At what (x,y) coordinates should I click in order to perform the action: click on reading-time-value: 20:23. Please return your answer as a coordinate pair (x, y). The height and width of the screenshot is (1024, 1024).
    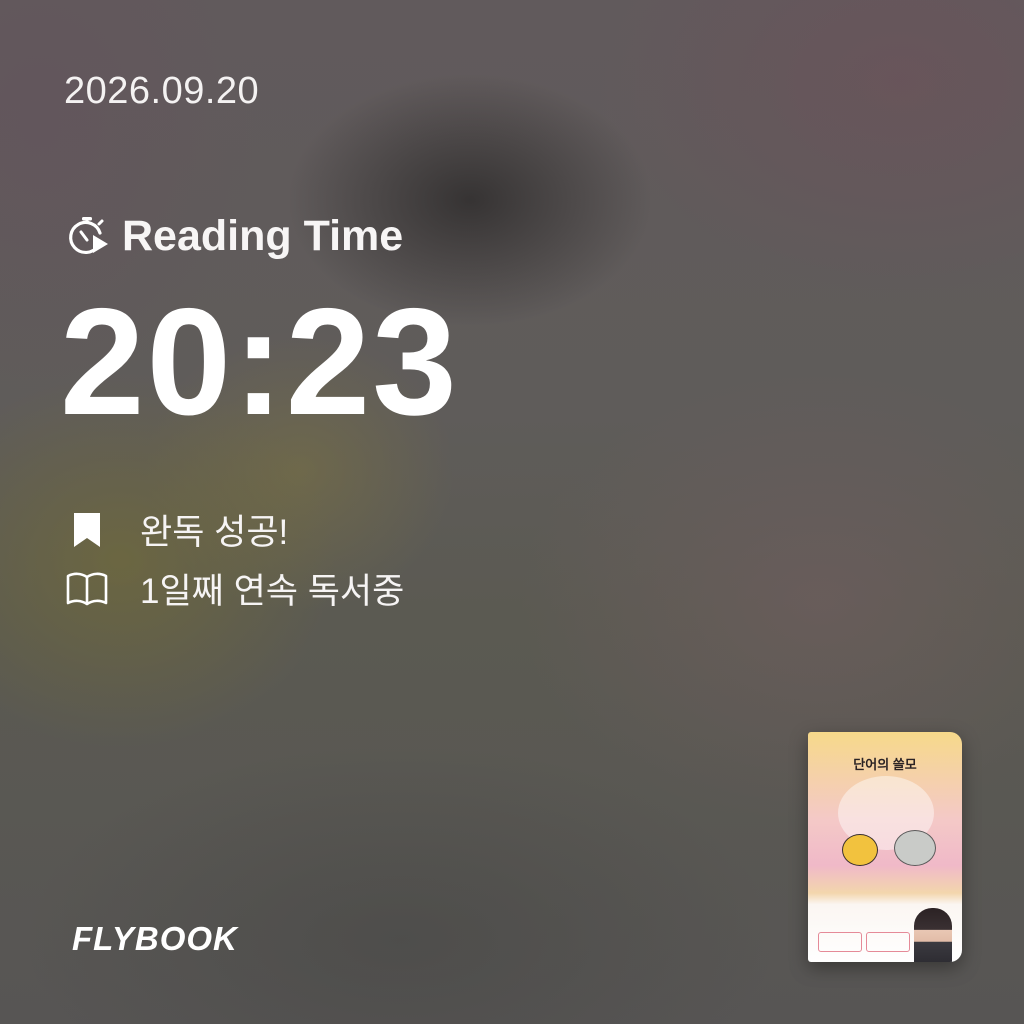
    Looking at the image, I should click on (259, 362).